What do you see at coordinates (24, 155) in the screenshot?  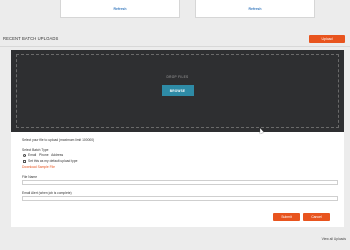 I see `batch-type-radio` at bounding box center [24, 155].